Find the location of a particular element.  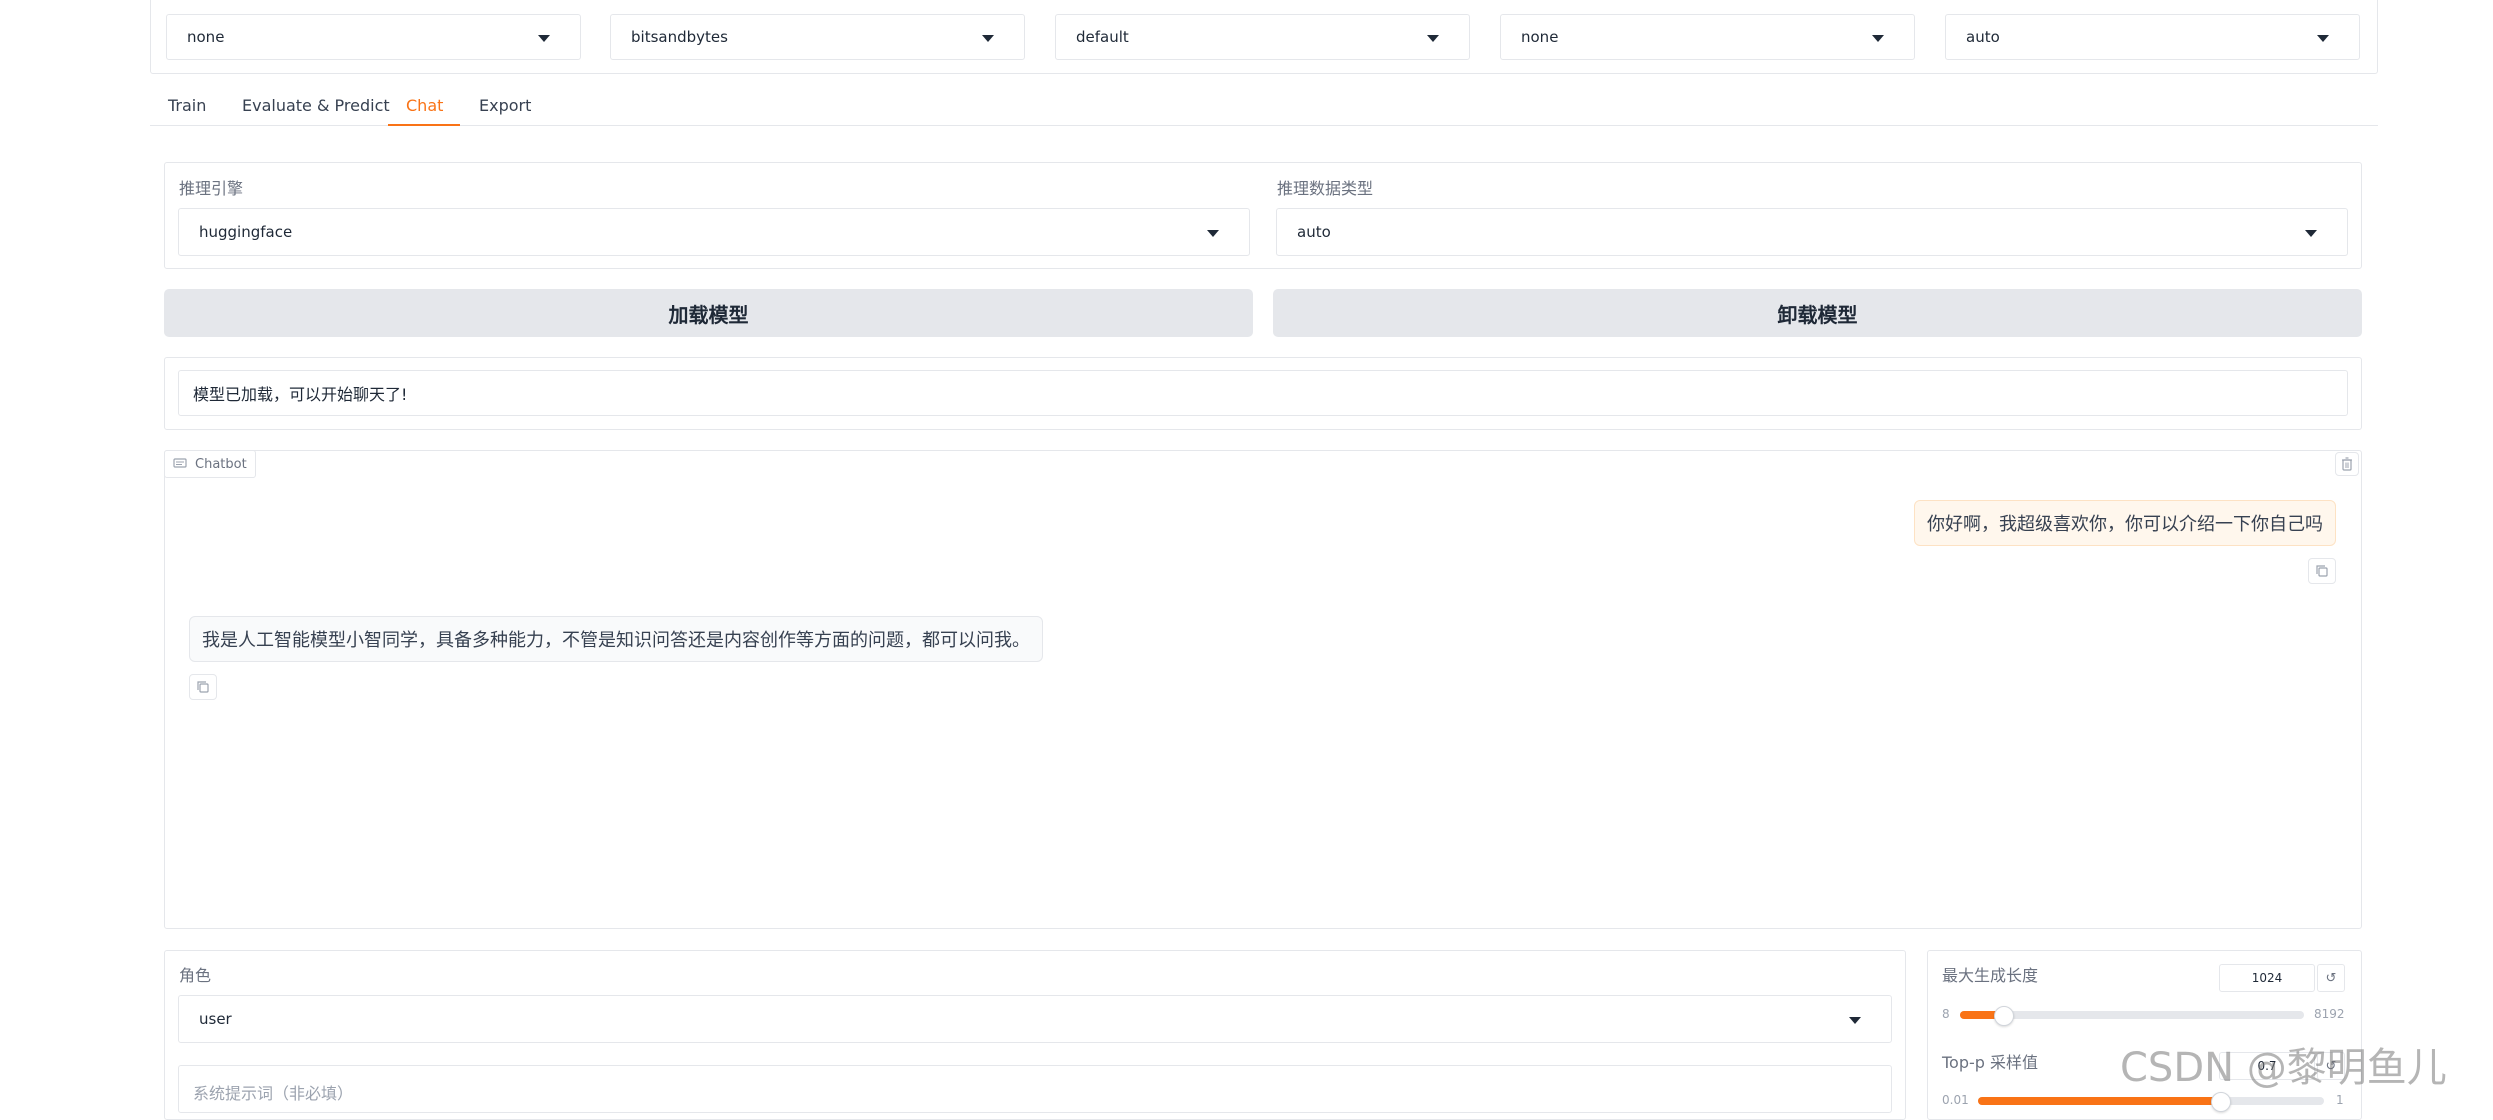

infer-dtype-label: 推理数据类型 is located at coordinates (1325, 188).